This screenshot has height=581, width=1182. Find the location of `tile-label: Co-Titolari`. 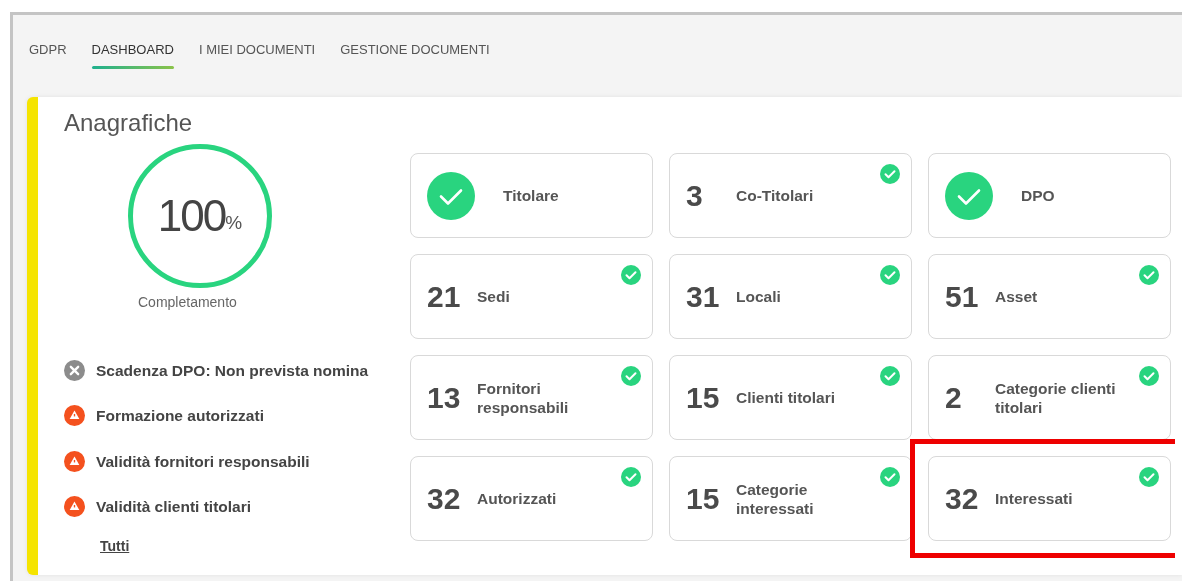

tile-label: Co-Titolari is located at coordinates (775, 195).